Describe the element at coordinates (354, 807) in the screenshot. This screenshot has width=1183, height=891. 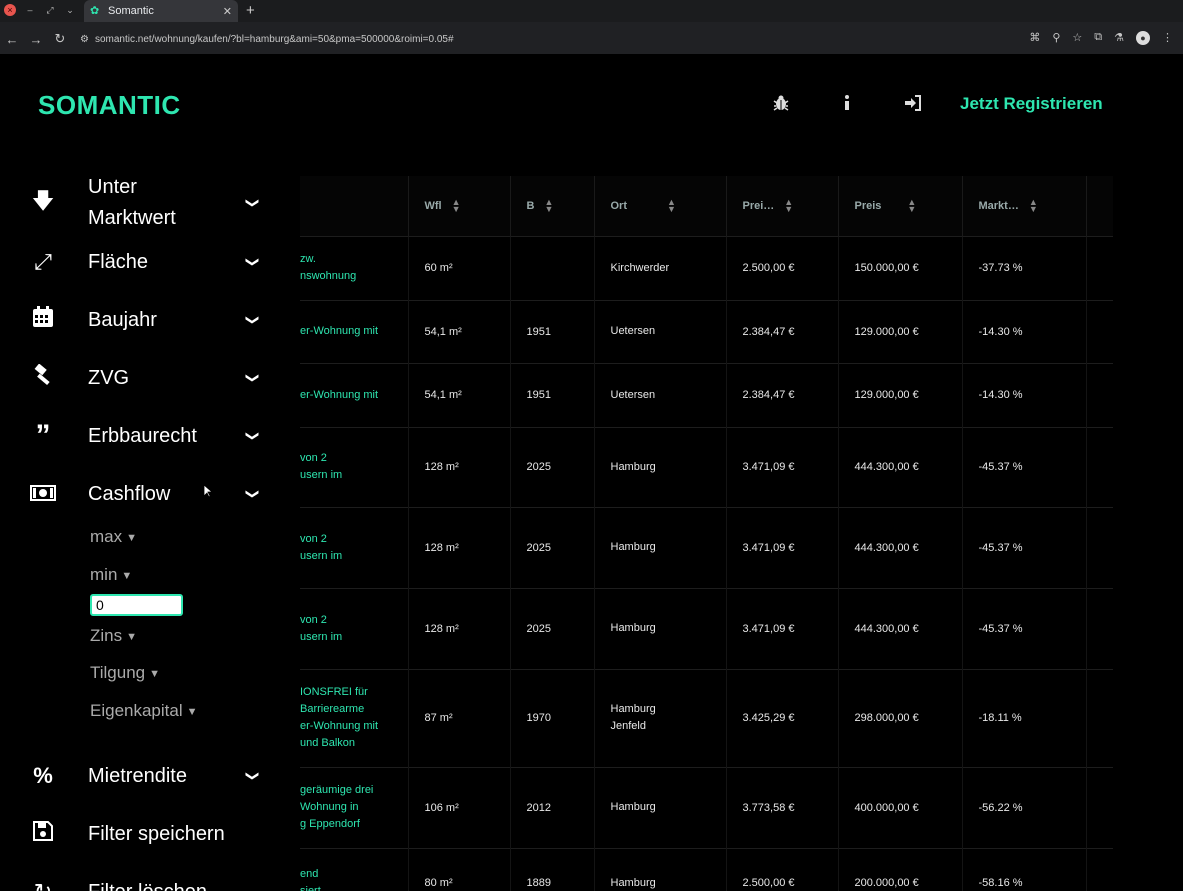
I see `listing-title-link: geräumige drei Wohnung in g Eppendorf` at that location.